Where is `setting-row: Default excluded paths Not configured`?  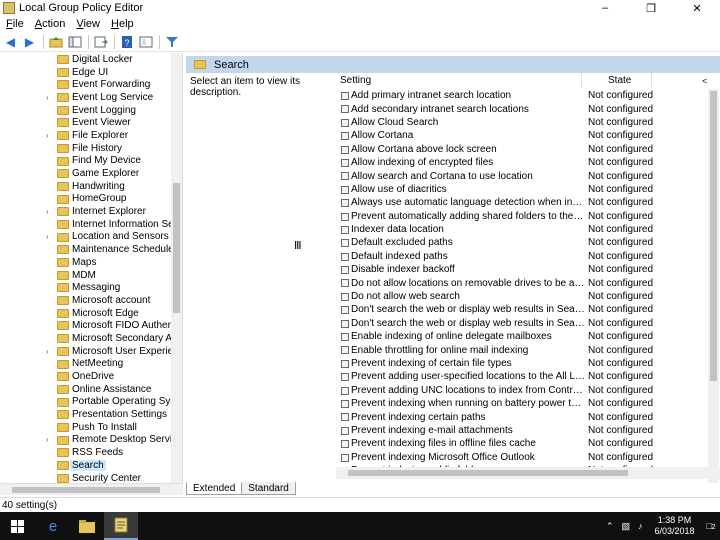
setting-row: Default excluded paths Not configured is located at coordinates (523, 242).